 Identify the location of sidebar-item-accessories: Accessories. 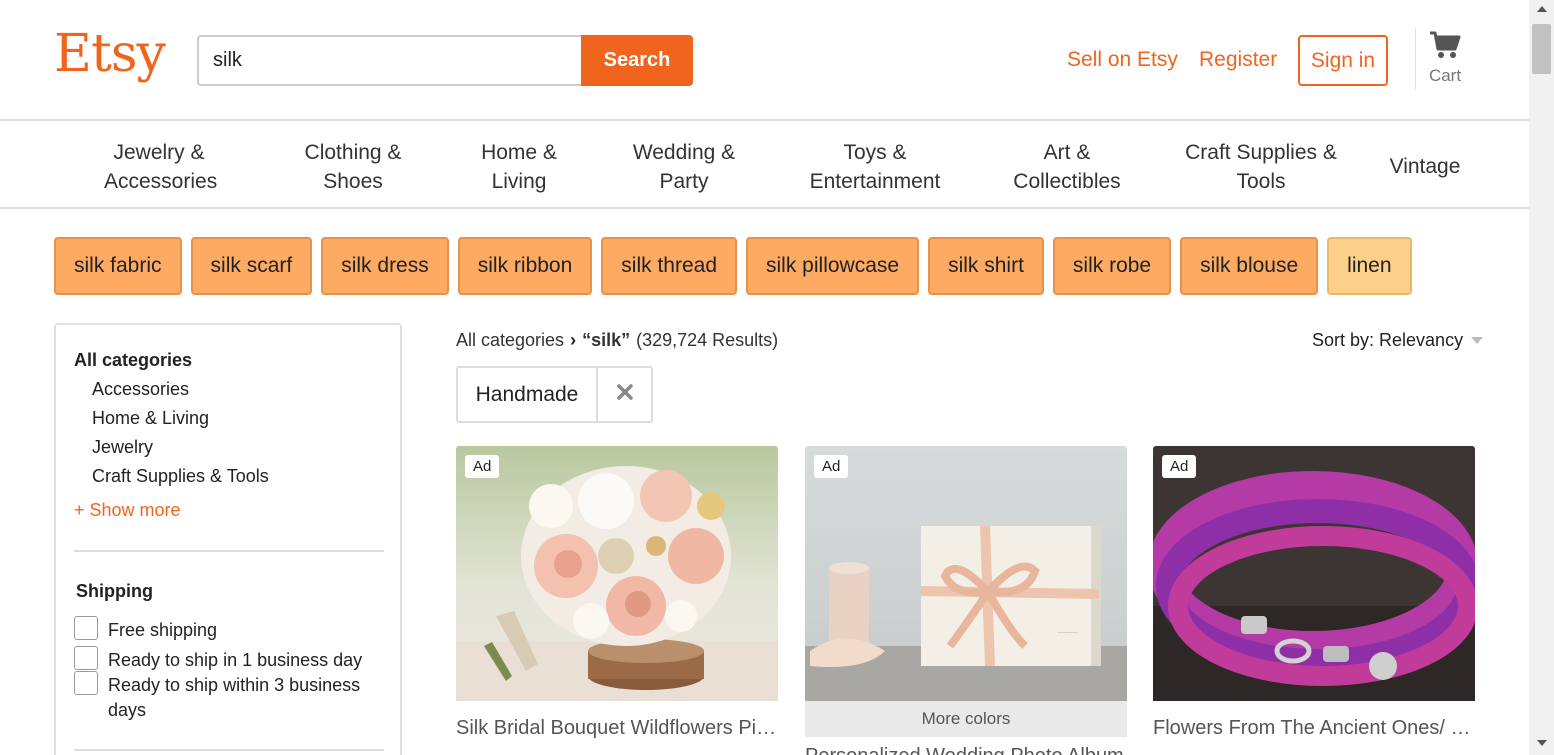
(140, 389).